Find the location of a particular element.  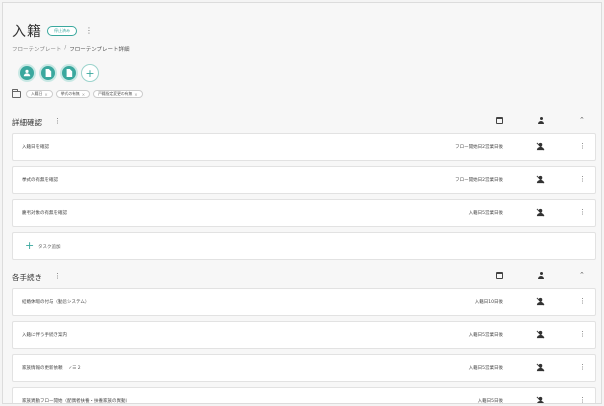

task-name: 結婚休暇の付与（勤怠システム） is located at coordinates (56, 302).